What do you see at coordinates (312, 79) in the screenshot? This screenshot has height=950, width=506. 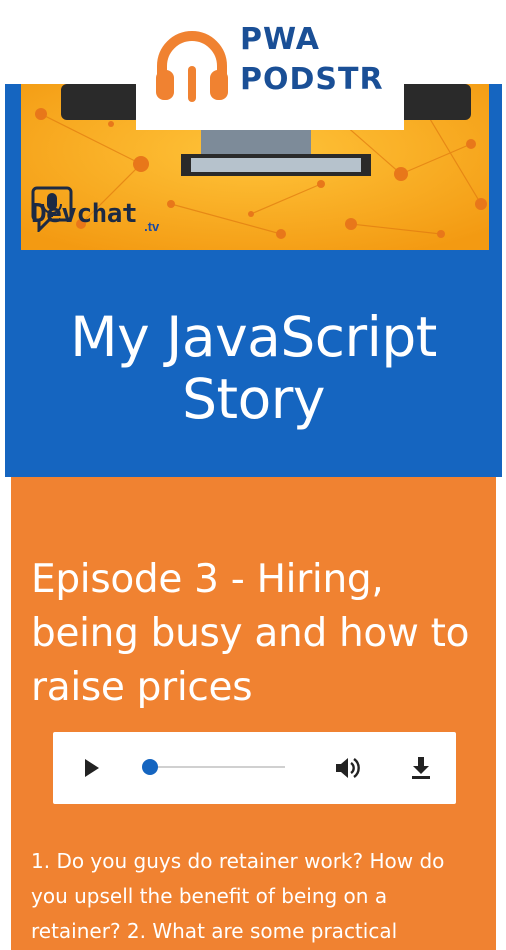 I see `logo-line-2: PODSTR` at bounding box center [312, 79].